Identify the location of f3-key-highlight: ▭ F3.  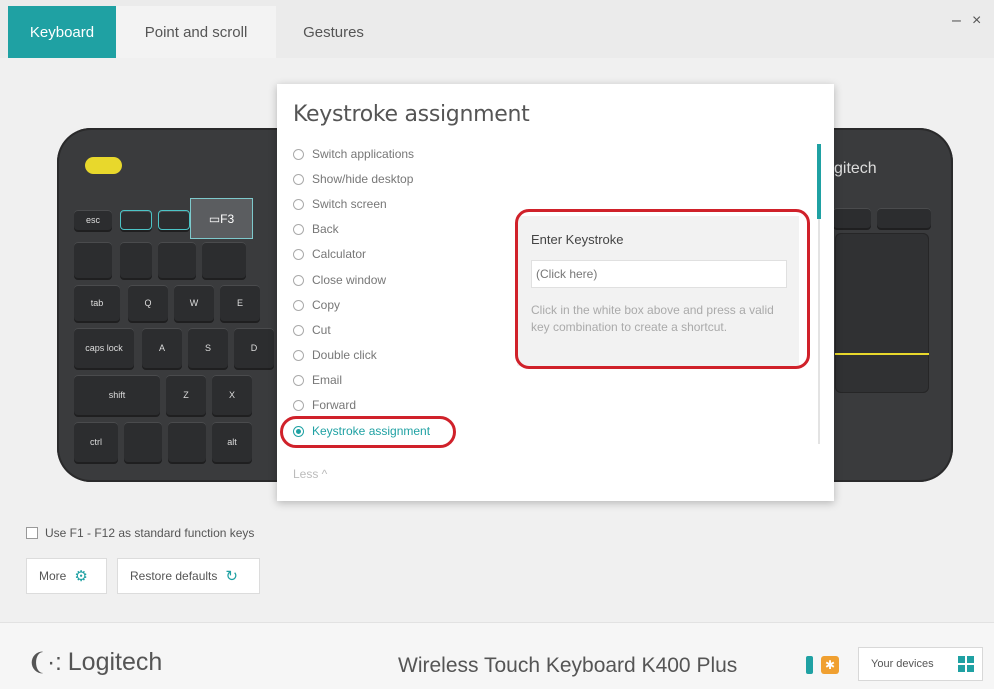
(221, 218).